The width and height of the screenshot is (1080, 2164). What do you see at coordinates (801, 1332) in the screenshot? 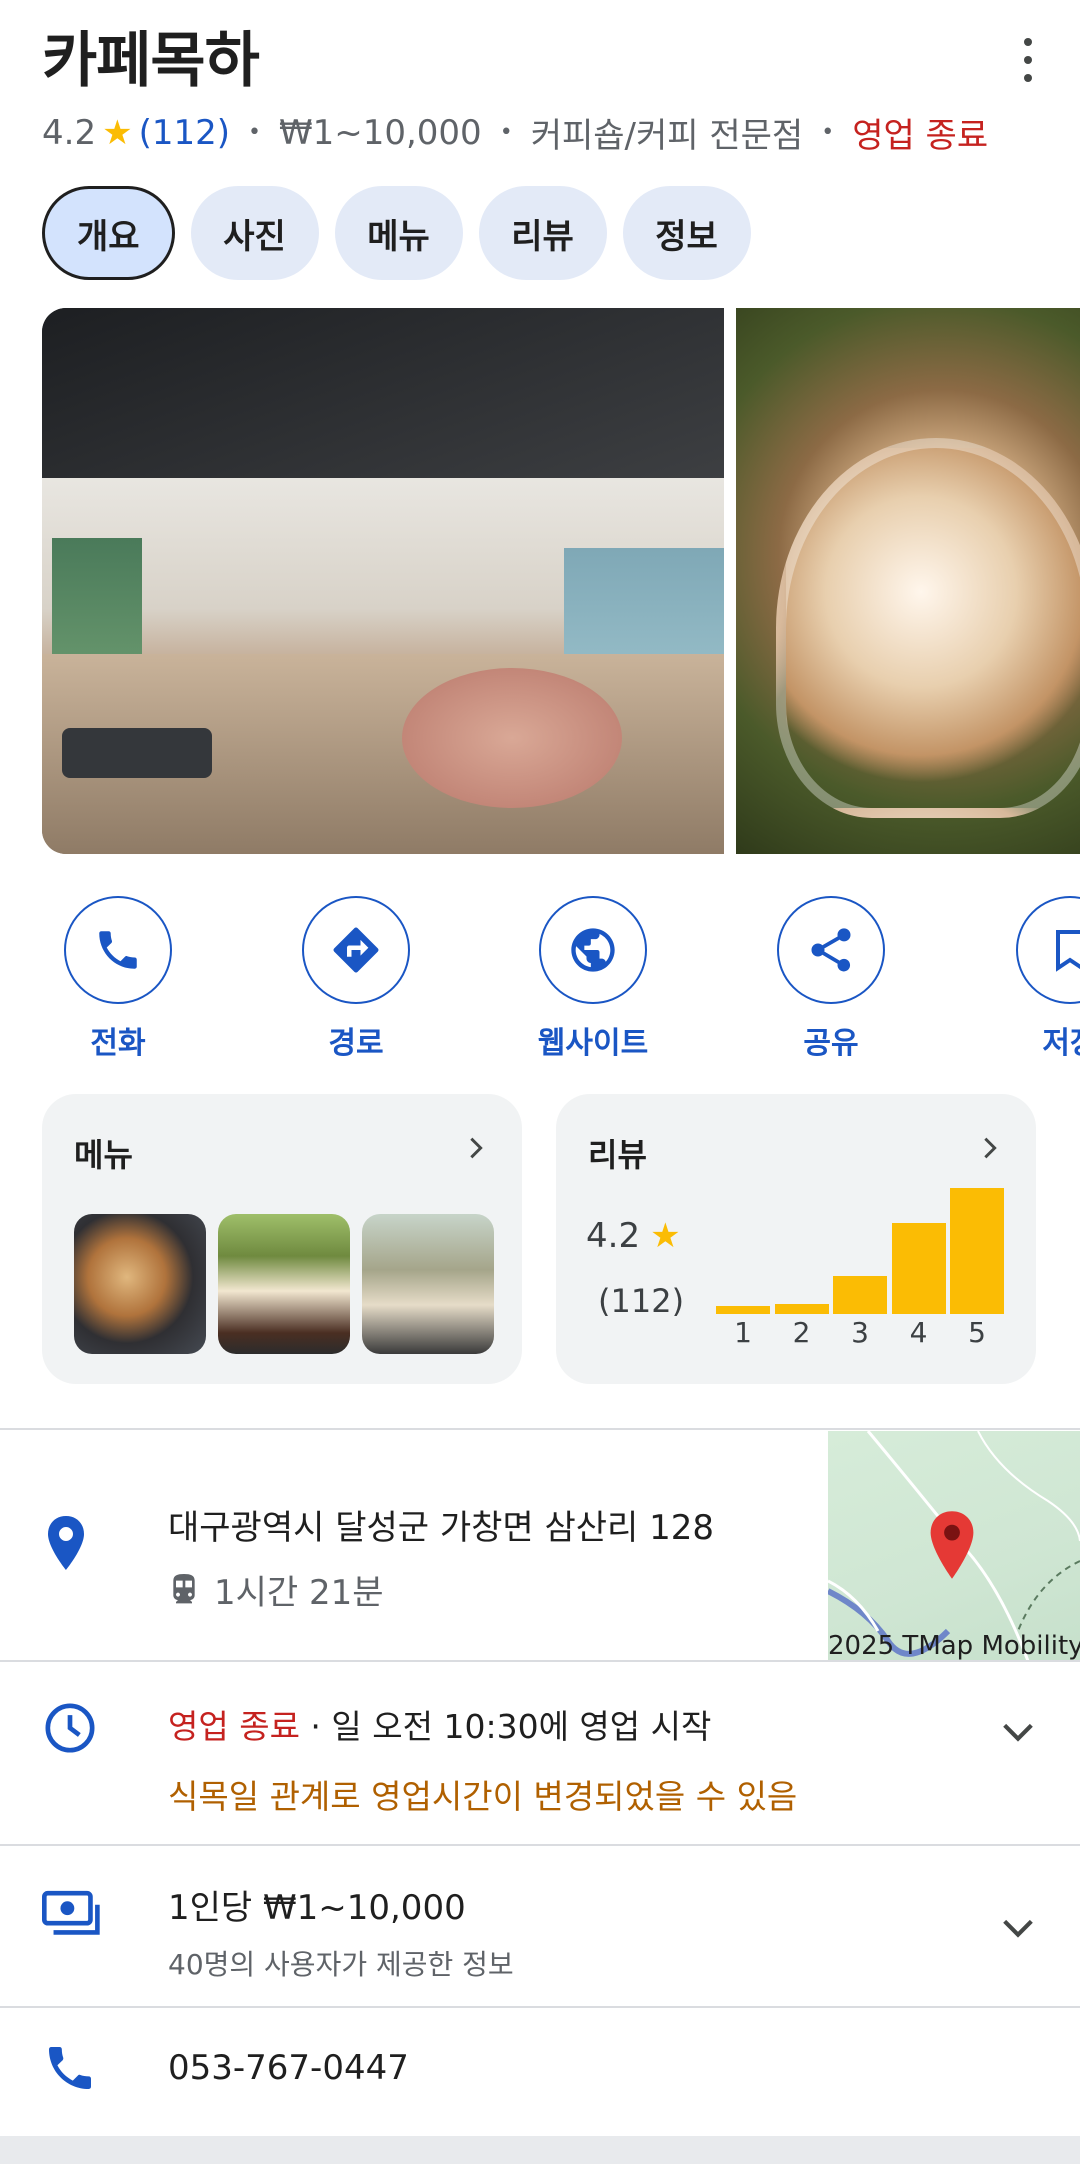
I see `rating-bar-label: 2` at bounding box center [801, 1332].